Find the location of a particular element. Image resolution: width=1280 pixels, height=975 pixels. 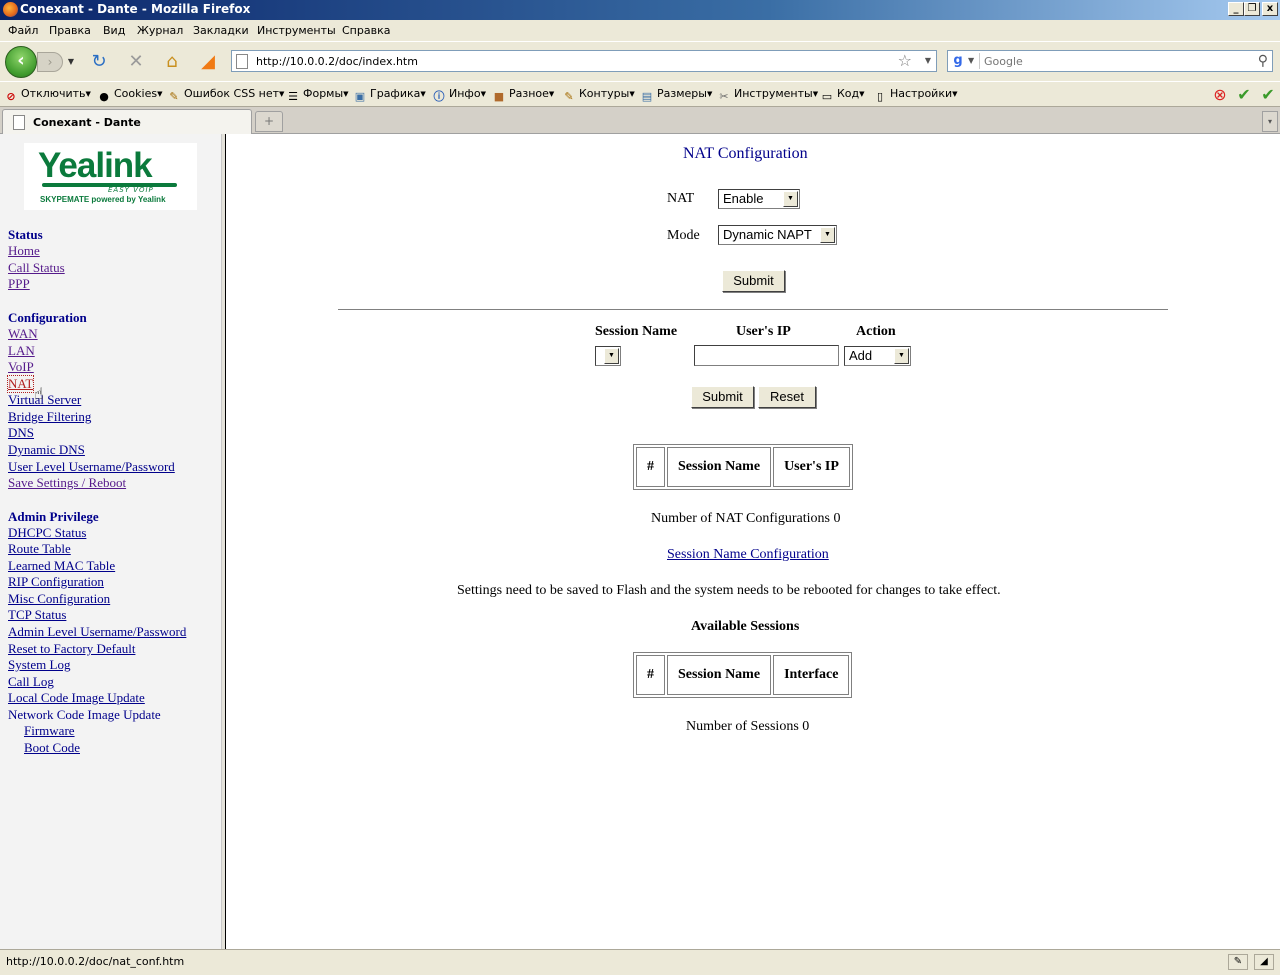

status-bar: http://10.0.0.2/doc/nat_conf.htm ✎ ◢ is located at coordinates (640, 962).